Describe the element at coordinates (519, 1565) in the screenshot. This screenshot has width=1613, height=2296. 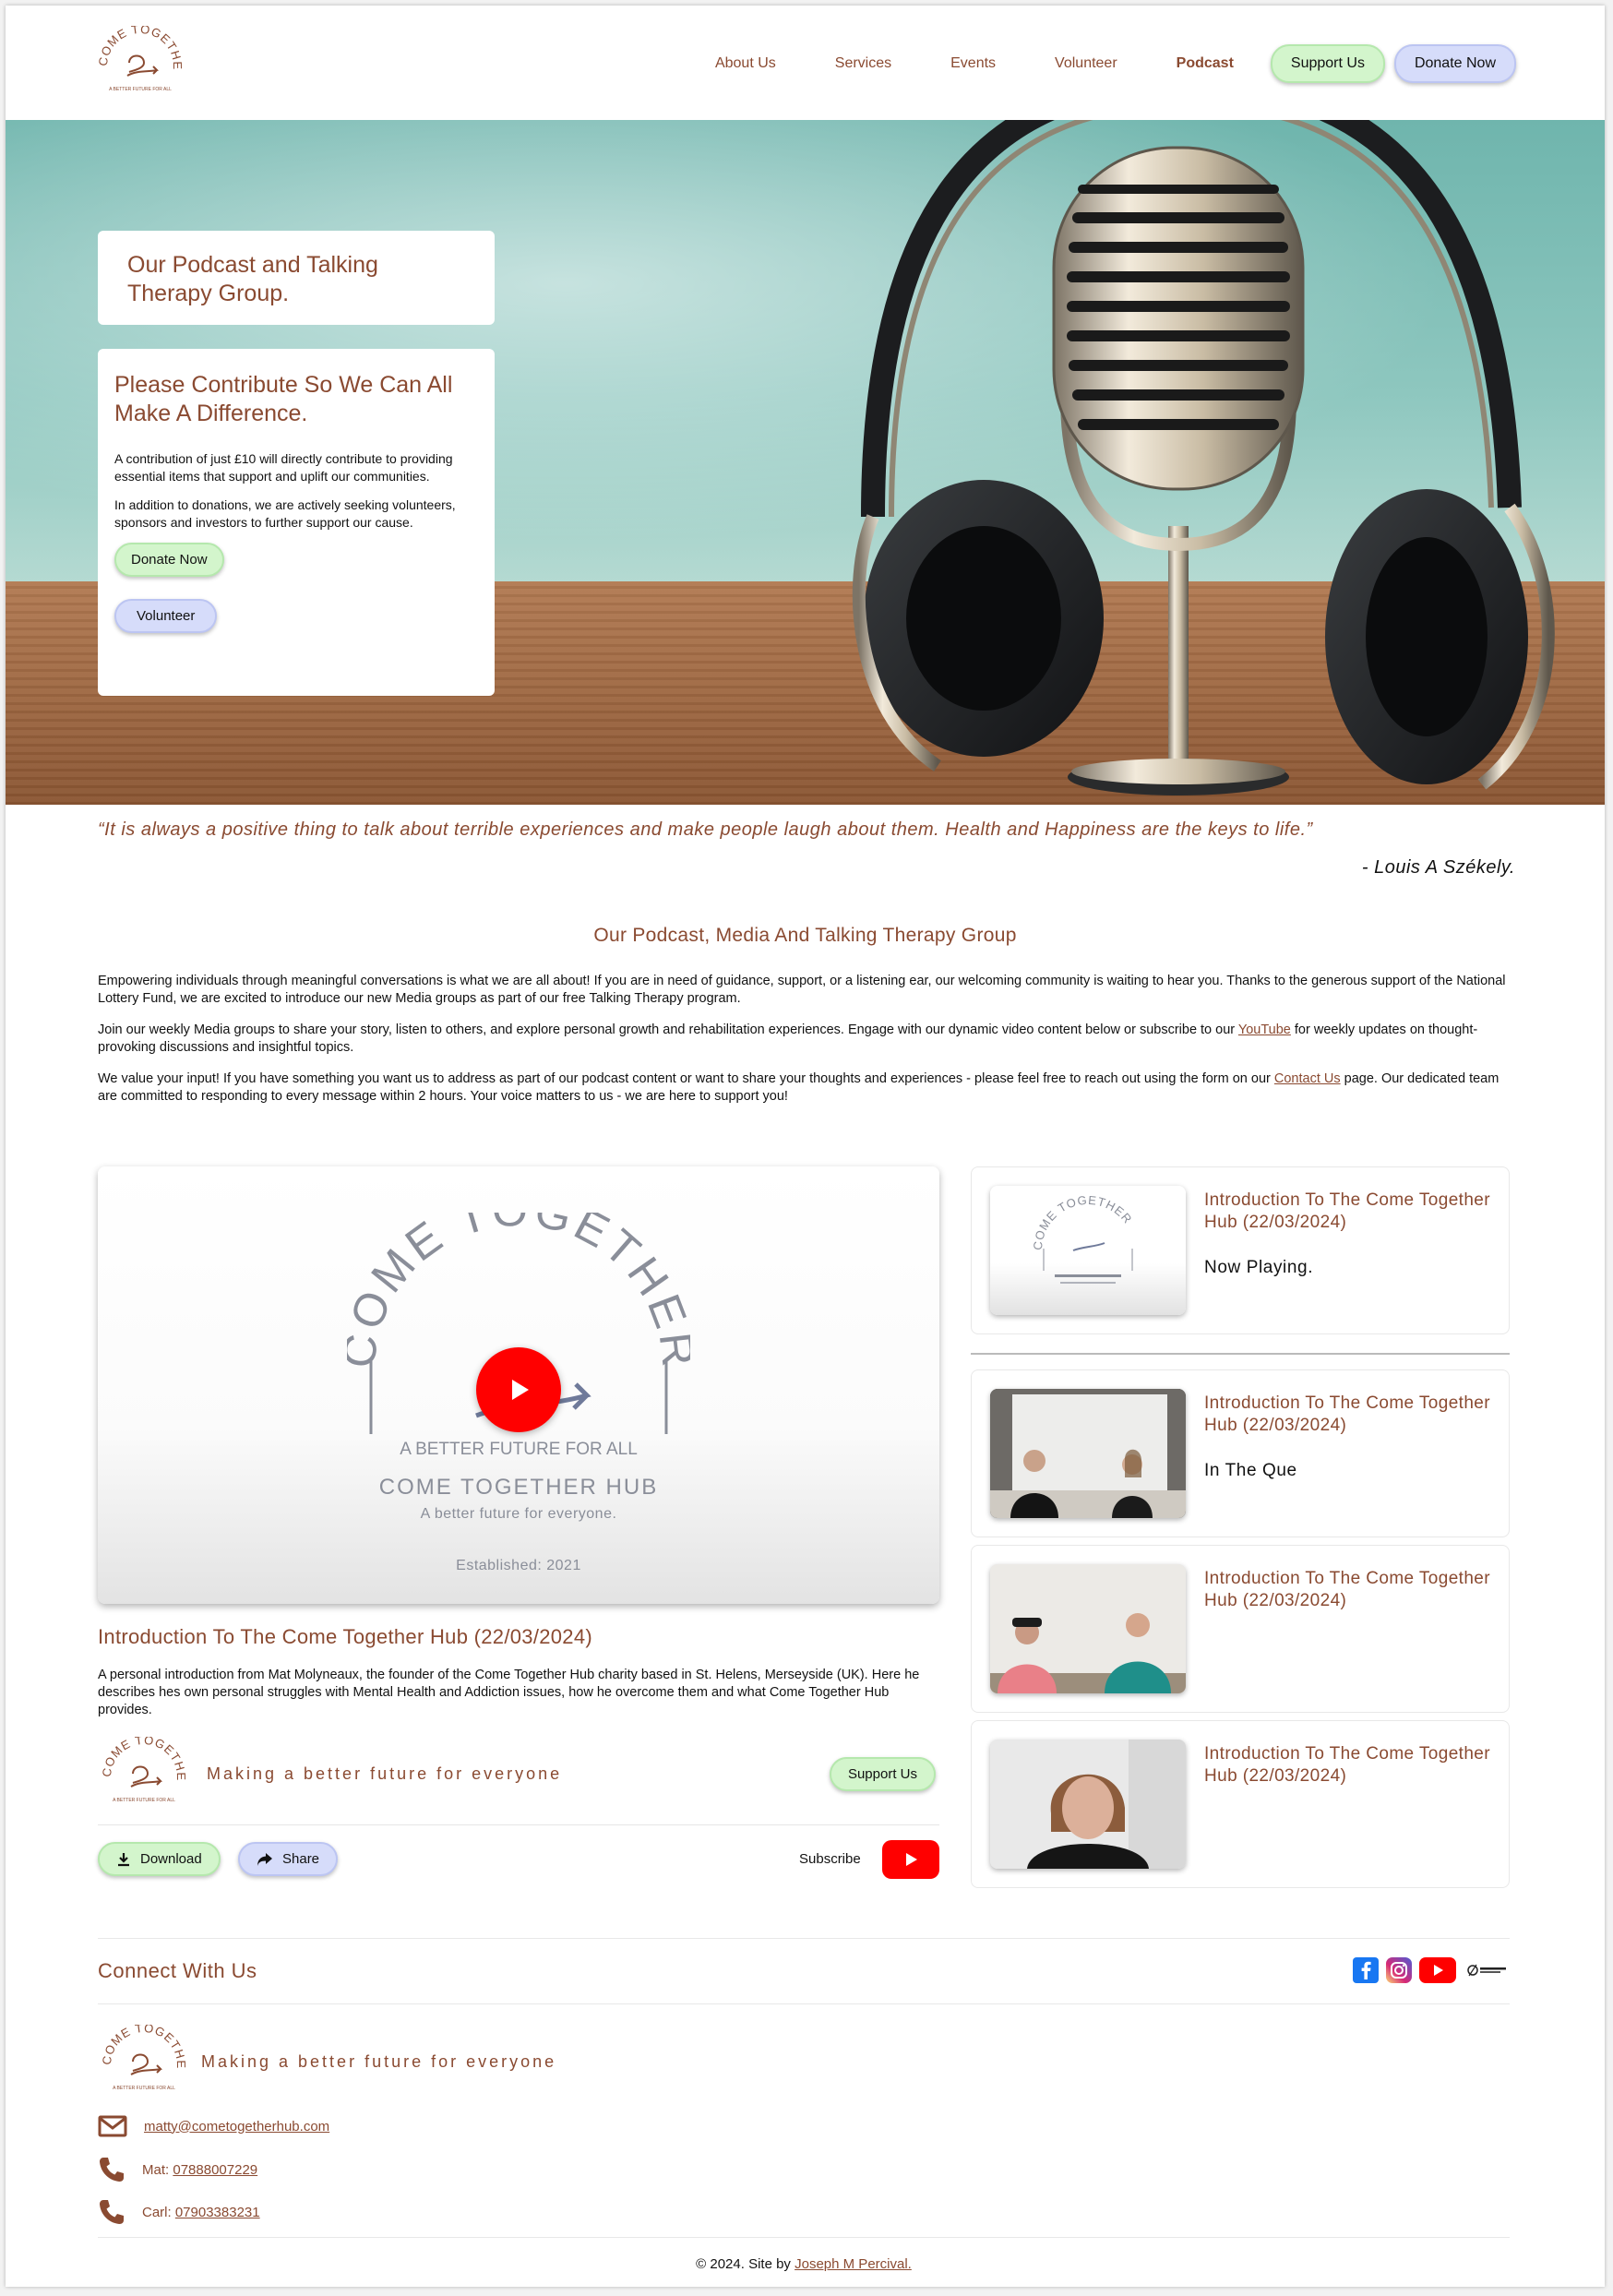
I see `video-established: Established: 2021` at that location.